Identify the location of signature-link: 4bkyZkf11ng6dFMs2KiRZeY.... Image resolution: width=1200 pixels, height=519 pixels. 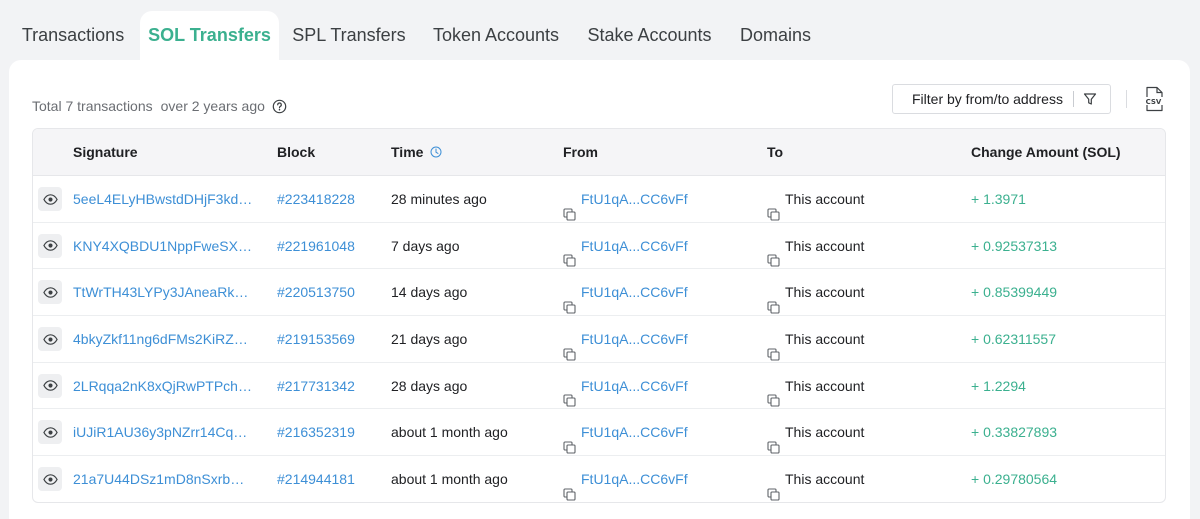
(163, 339).